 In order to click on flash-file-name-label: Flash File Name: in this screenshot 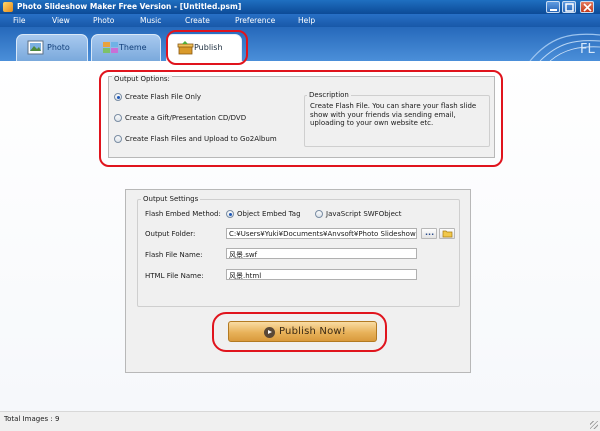, I will do `click(174, 255)`.